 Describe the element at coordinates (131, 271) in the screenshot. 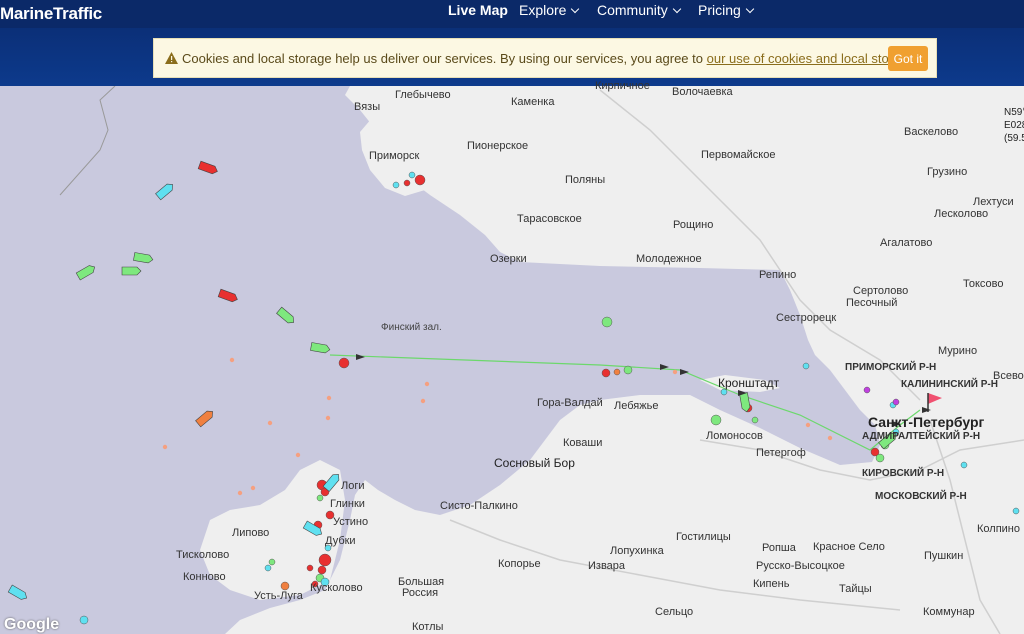

I see `ship-icon` at that location.